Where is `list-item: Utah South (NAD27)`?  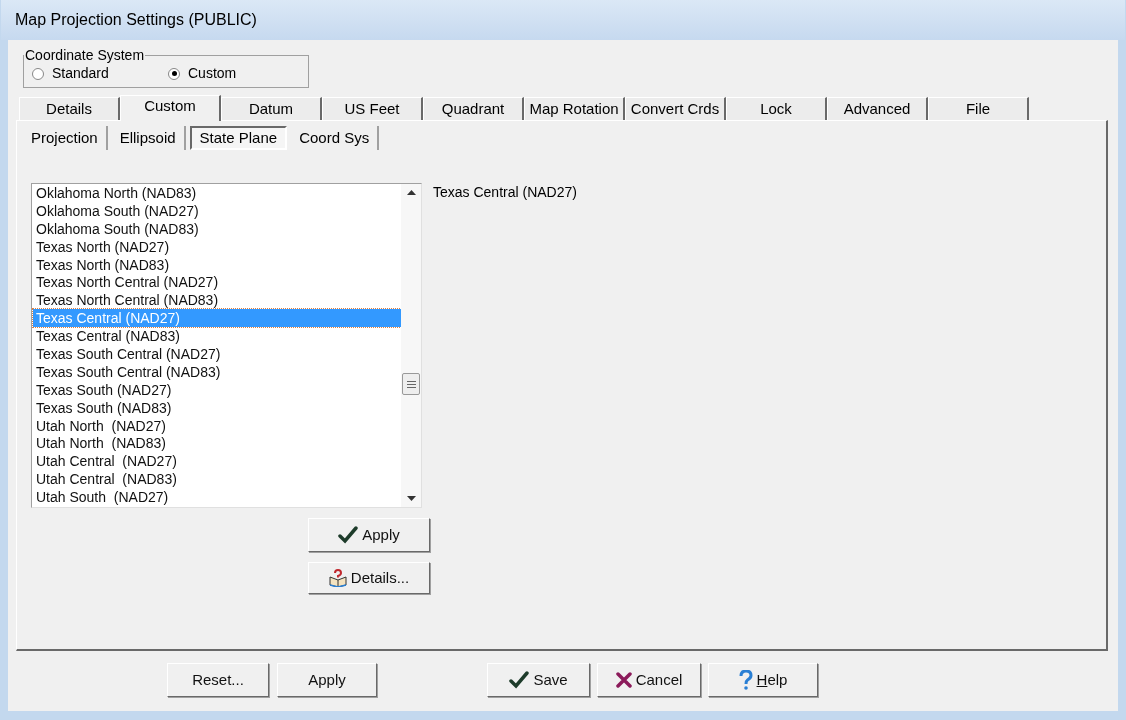
list-item: Utah South (NAD27) is located at coordinates (217, 497).